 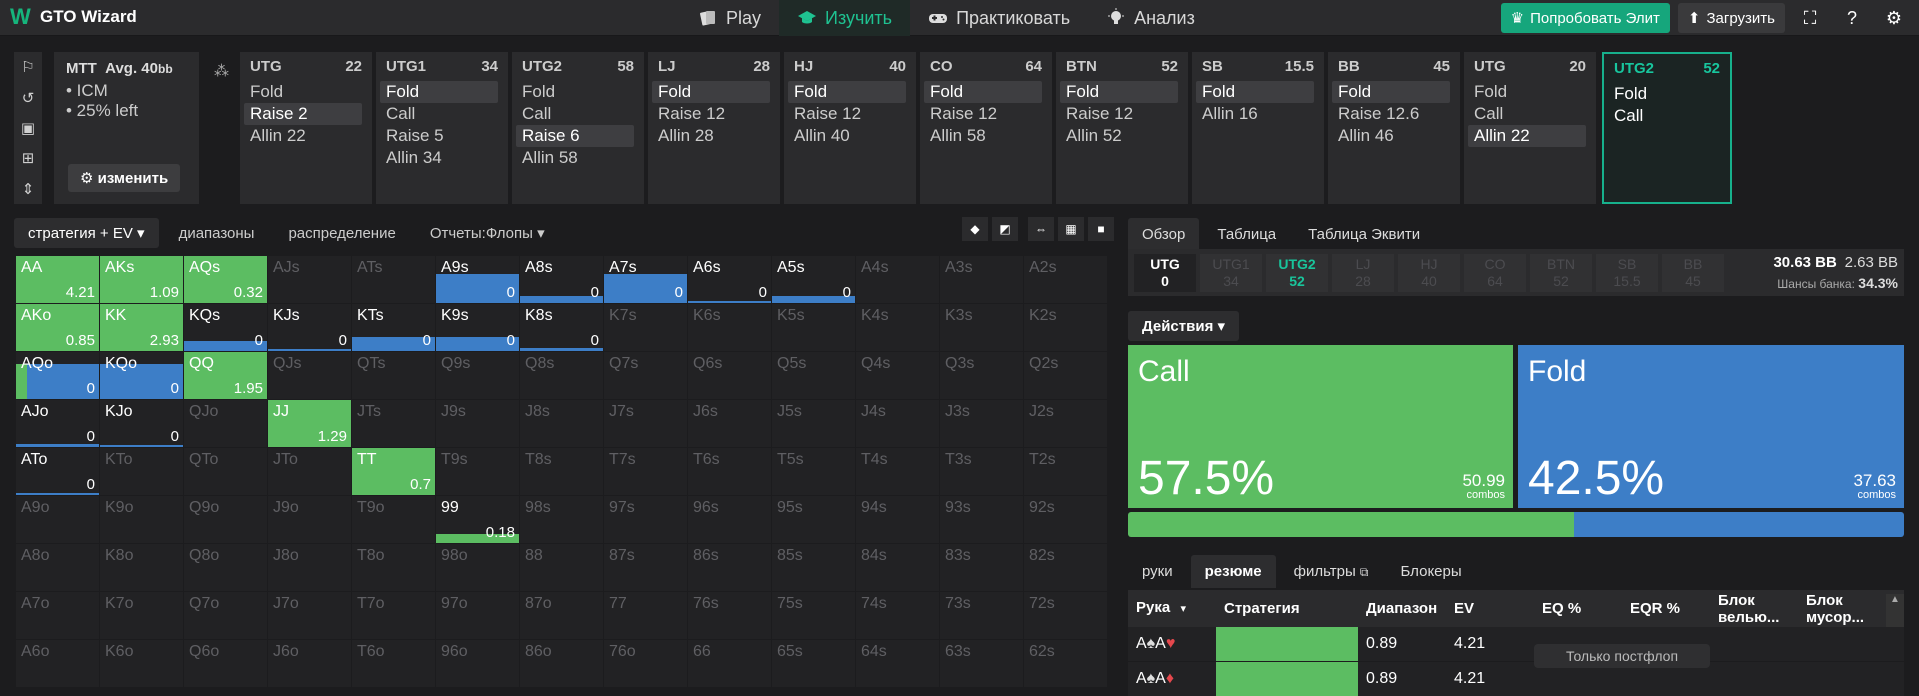 I want to click on hand-cell: KJs 0, so click(x=309, y=327).